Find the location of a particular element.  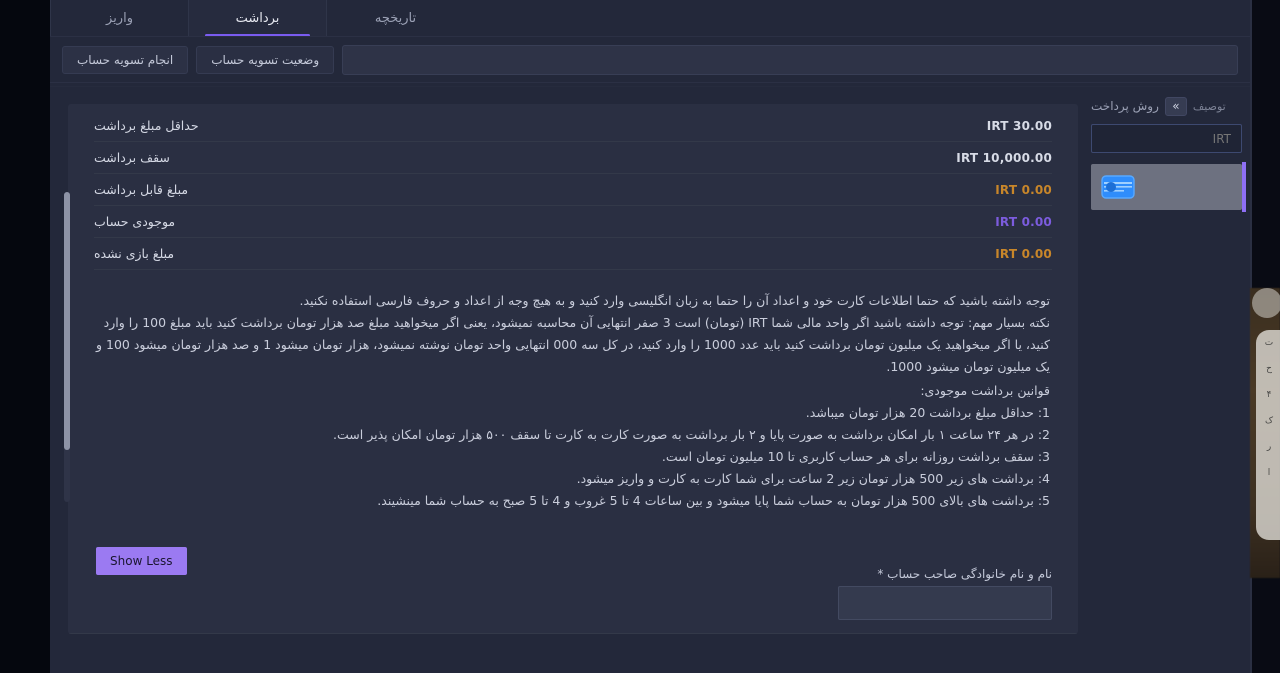

side-char: ا is located at coordinates (1269, 473).